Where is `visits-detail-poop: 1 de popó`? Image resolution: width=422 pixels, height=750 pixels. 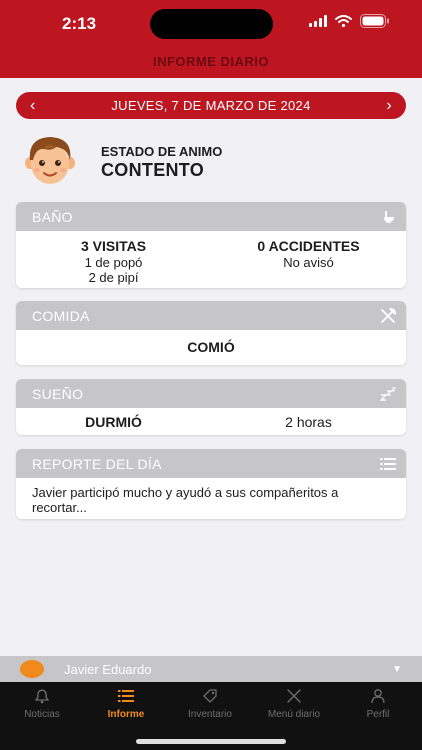 visits-detail-poop: 1 de popó is located at coordinates (113, 262).